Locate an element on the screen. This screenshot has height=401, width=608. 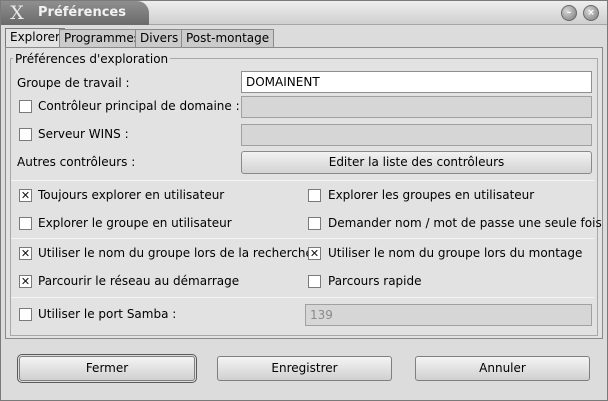
other-controllers-label: Autres contrôleurs : is located at coordinates (76, 162).